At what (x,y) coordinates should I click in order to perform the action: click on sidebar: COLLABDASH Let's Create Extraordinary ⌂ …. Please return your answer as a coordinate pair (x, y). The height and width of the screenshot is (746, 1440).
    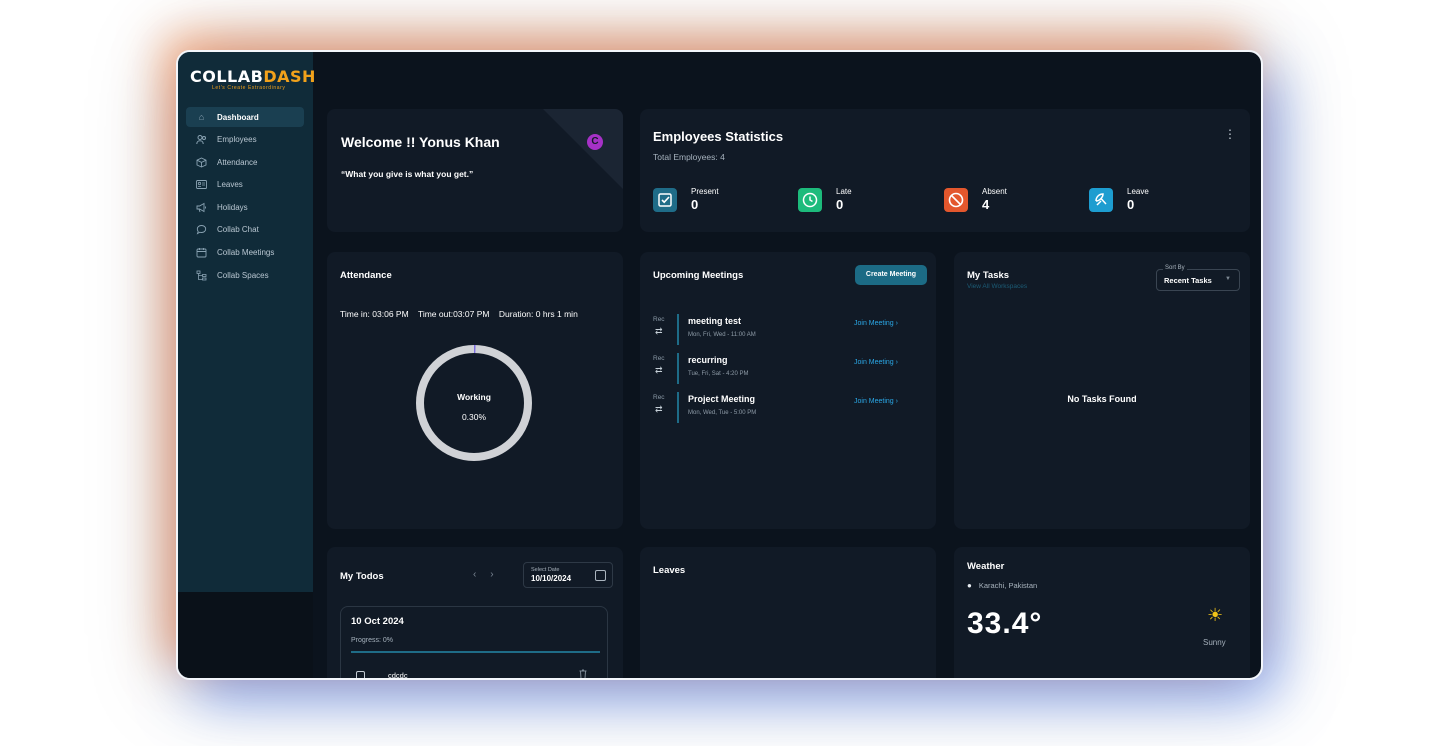
    Looking at the image, I should click on (246, 322).